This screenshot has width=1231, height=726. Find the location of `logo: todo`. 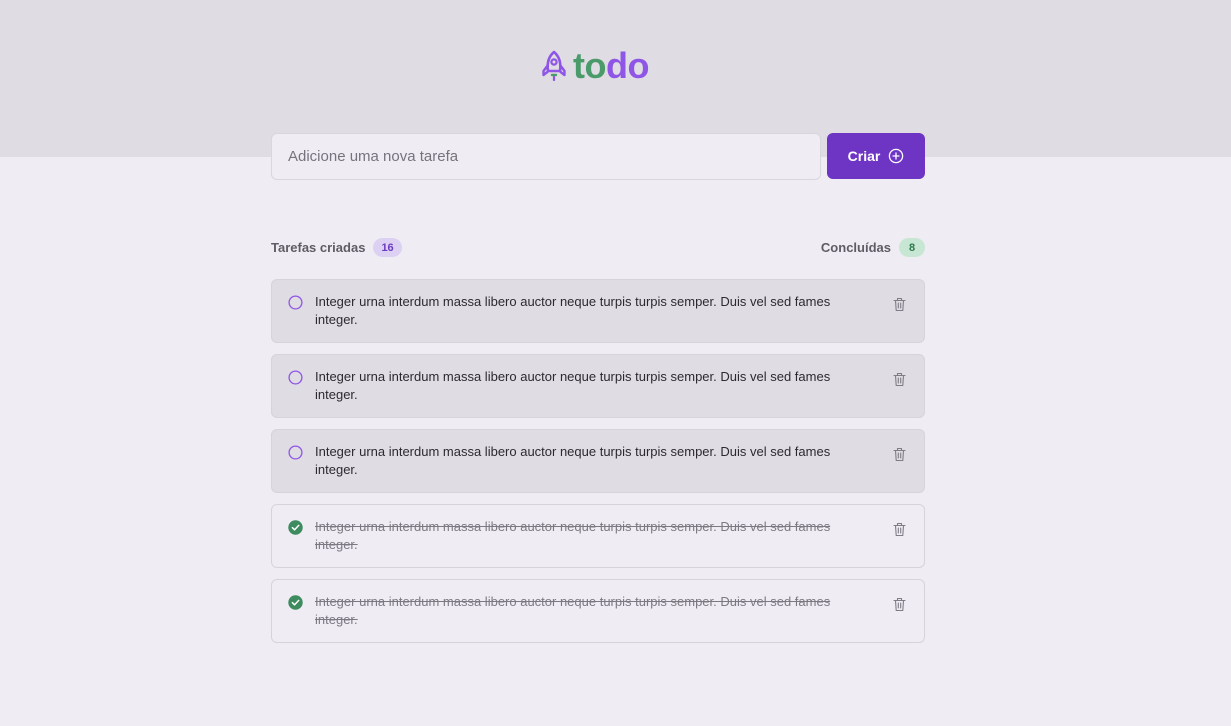

logo: todo is located at coordinates (595, 66).